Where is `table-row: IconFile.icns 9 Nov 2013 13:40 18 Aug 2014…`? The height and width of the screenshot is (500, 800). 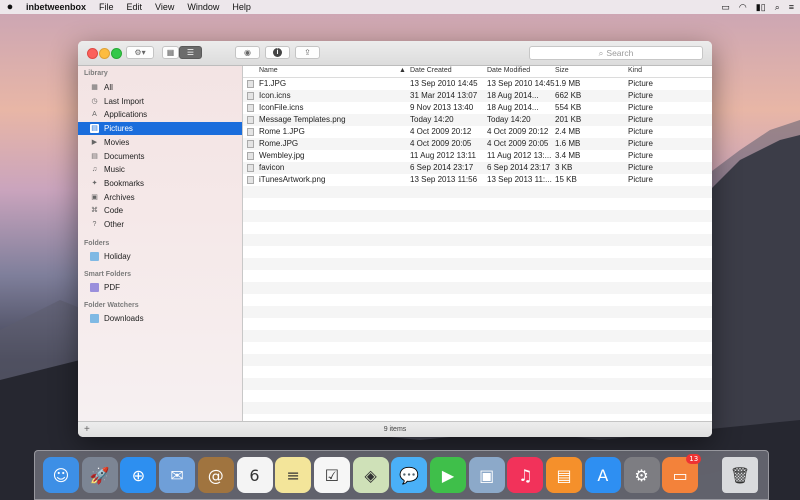 table-row: IconFile.icns 9 Nov 2013 13:40 18 Aug 2014… is located at coordinates (477, 108).